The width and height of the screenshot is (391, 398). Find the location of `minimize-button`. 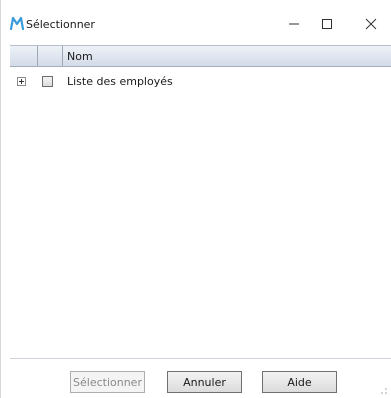

minimize-button is located at coordinates (294, 24).